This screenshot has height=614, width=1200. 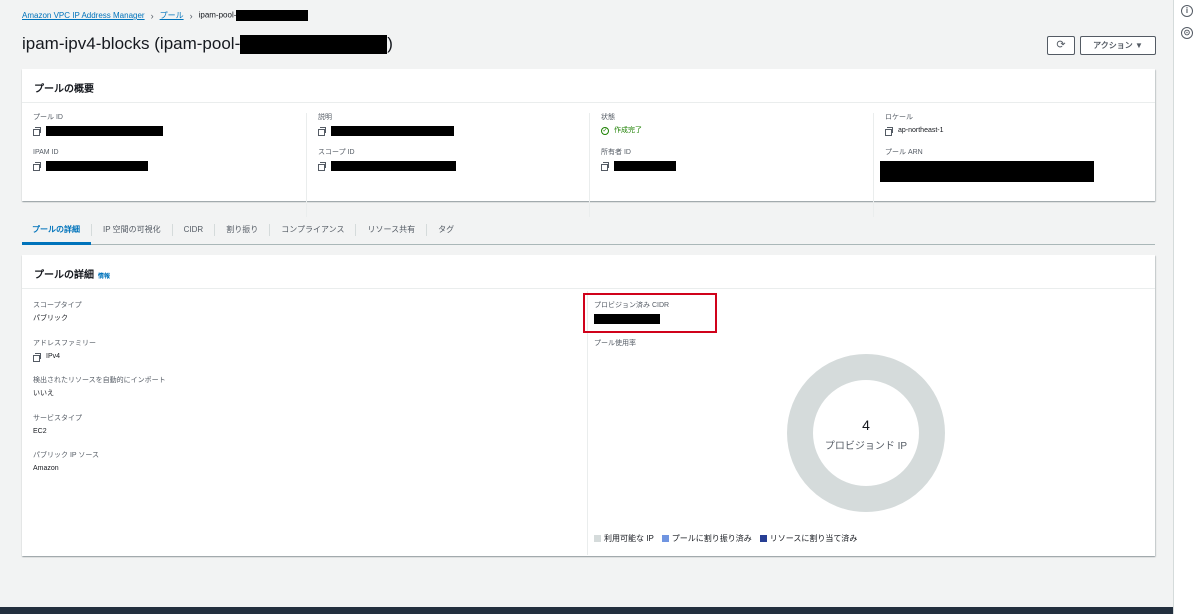 What do you see at coordinates (921, 130) in the screenshot?
I see `locale-value-text: ap-northeast-1` at bounding box center [921, 130].